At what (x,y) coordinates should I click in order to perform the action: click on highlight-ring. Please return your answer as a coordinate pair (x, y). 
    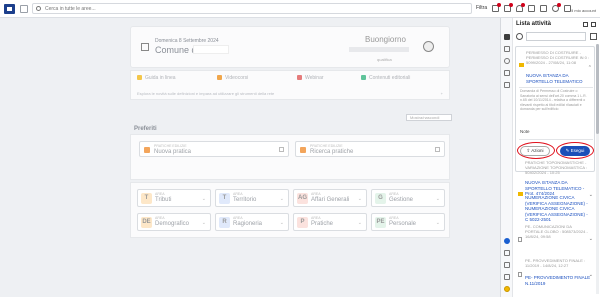
    Looking at the image, I should click on (575, 150).